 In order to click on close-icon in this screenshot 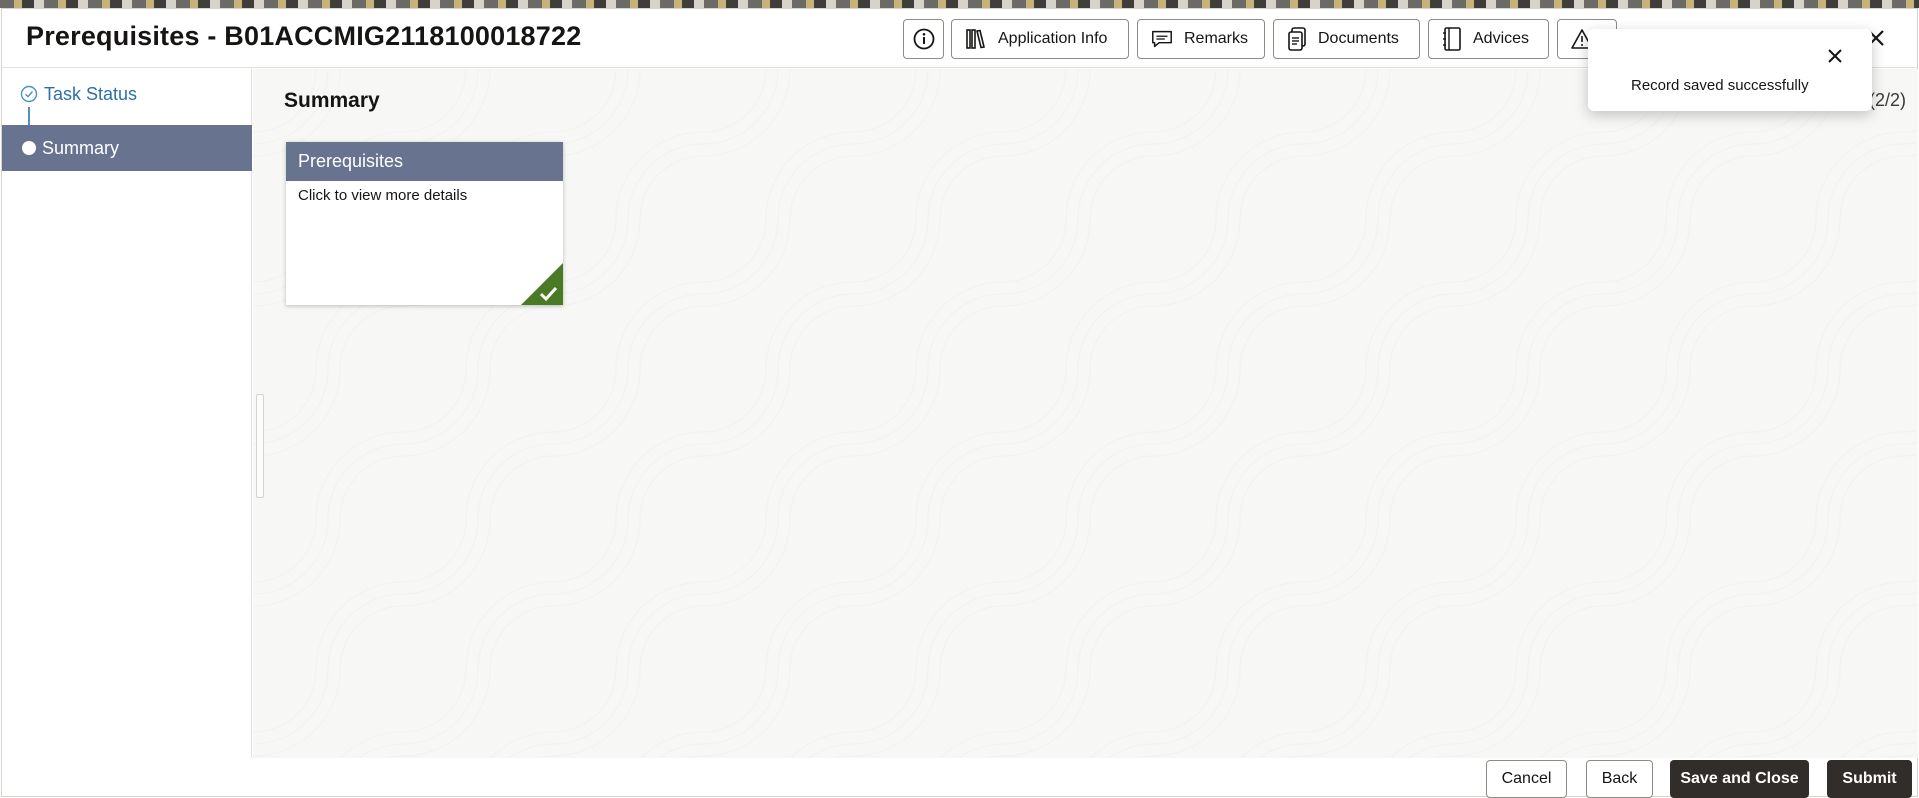, I will do `click(1835, 56)`.